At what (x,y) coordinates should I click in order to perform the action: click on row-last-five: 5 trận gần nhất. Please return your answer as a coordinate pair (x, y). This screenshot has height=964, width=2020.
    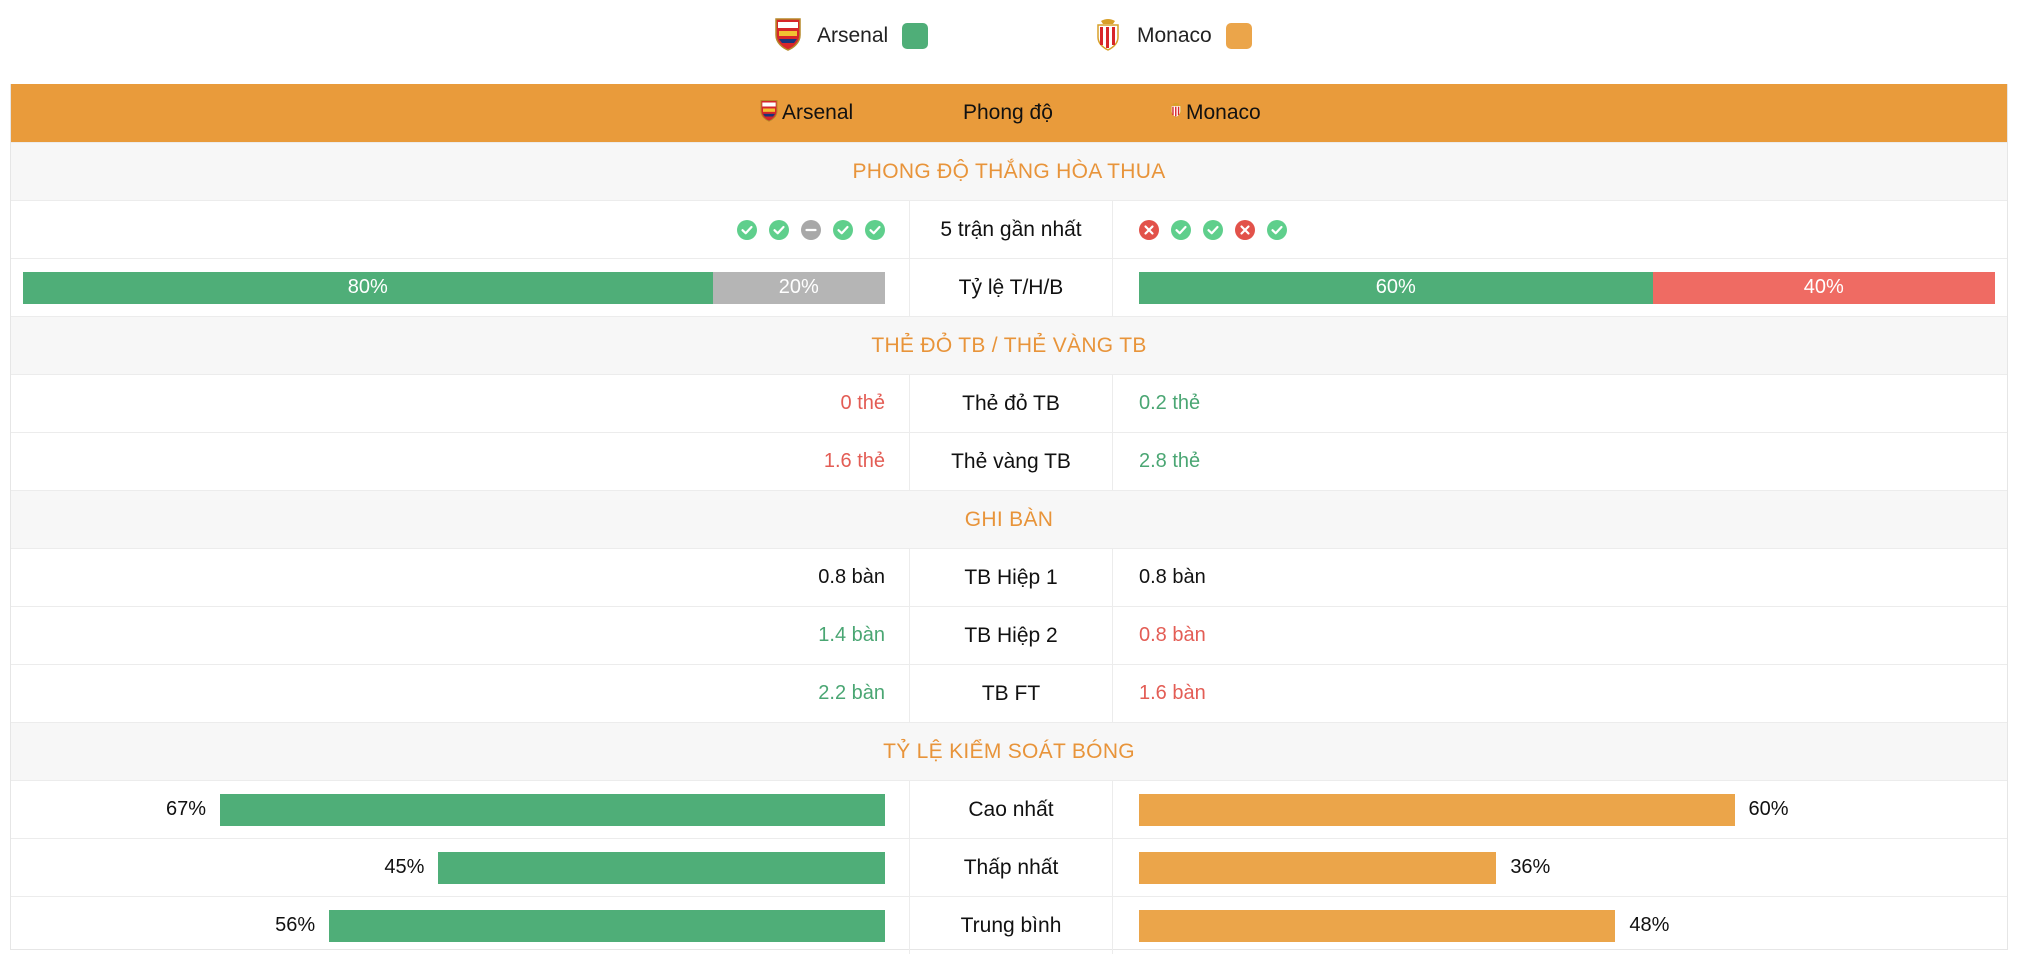
    Looking at the image, I should click on (1009, 229).